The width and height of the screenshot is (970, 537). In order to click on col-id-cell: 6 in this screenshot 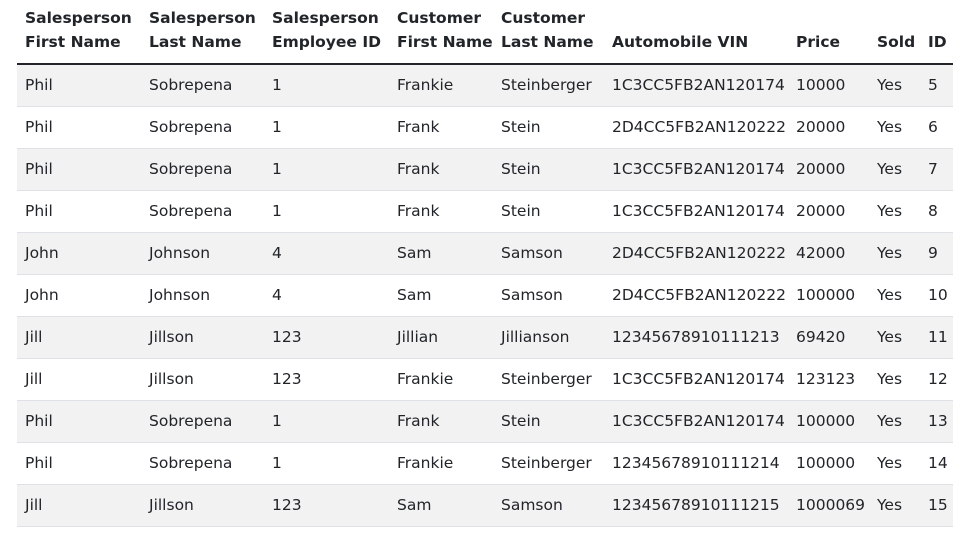, I will do `click(936, 127)`.